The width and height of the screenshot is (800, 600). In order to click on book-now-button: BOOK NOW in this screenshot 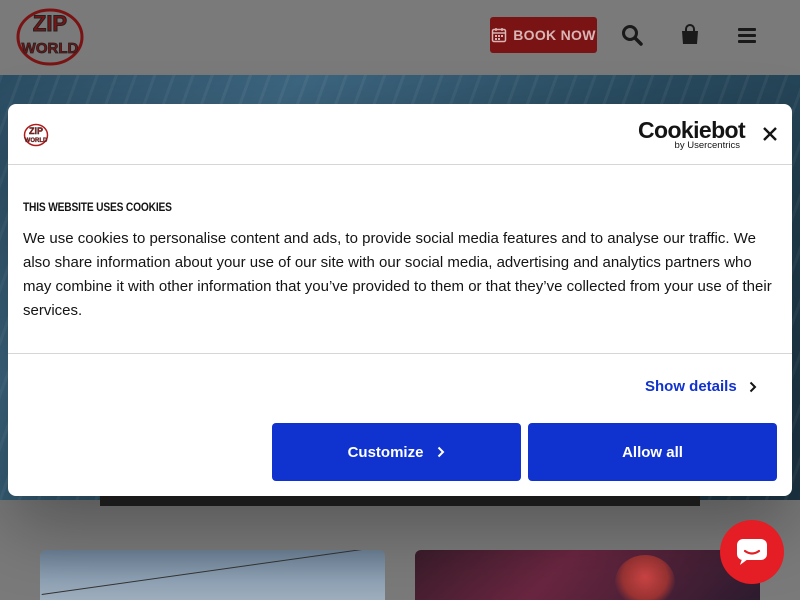, I will do `click(543, 35)`.